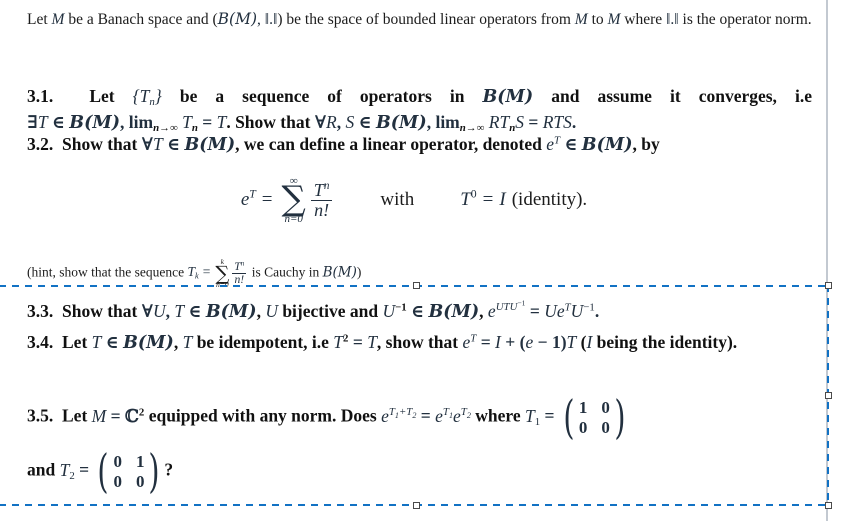 This screenshot has height=521, width=841. Describe the element at coordinates (745, 19) in the screenshot. I see `intro-text-suffix: is the operator norm.` at that location.